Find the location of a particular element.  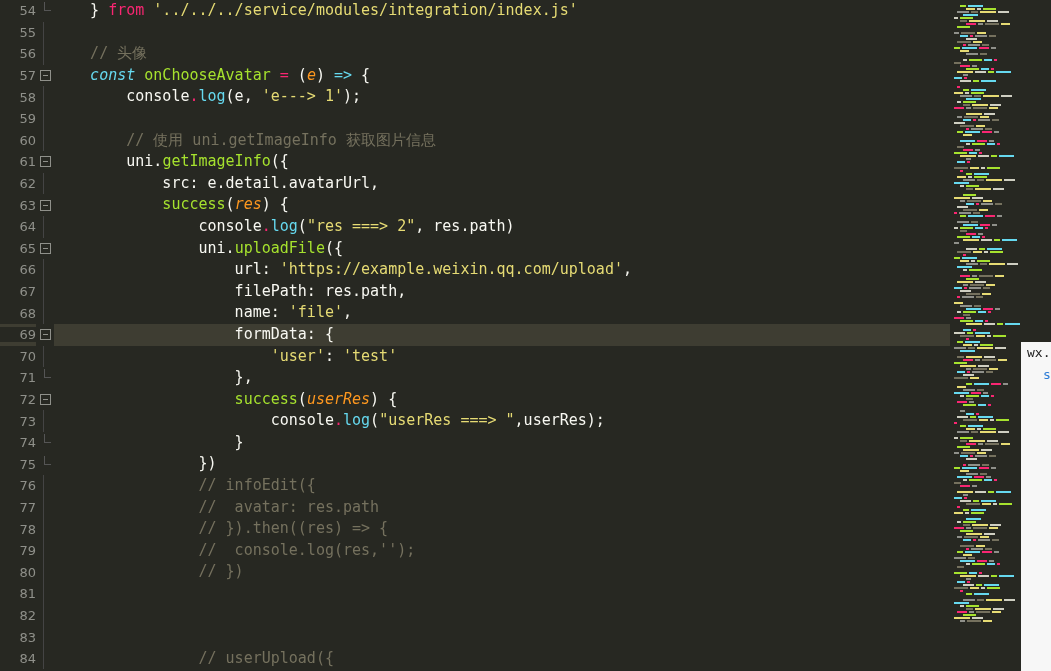

line-number: 64 is located at coordinates (27, 227).